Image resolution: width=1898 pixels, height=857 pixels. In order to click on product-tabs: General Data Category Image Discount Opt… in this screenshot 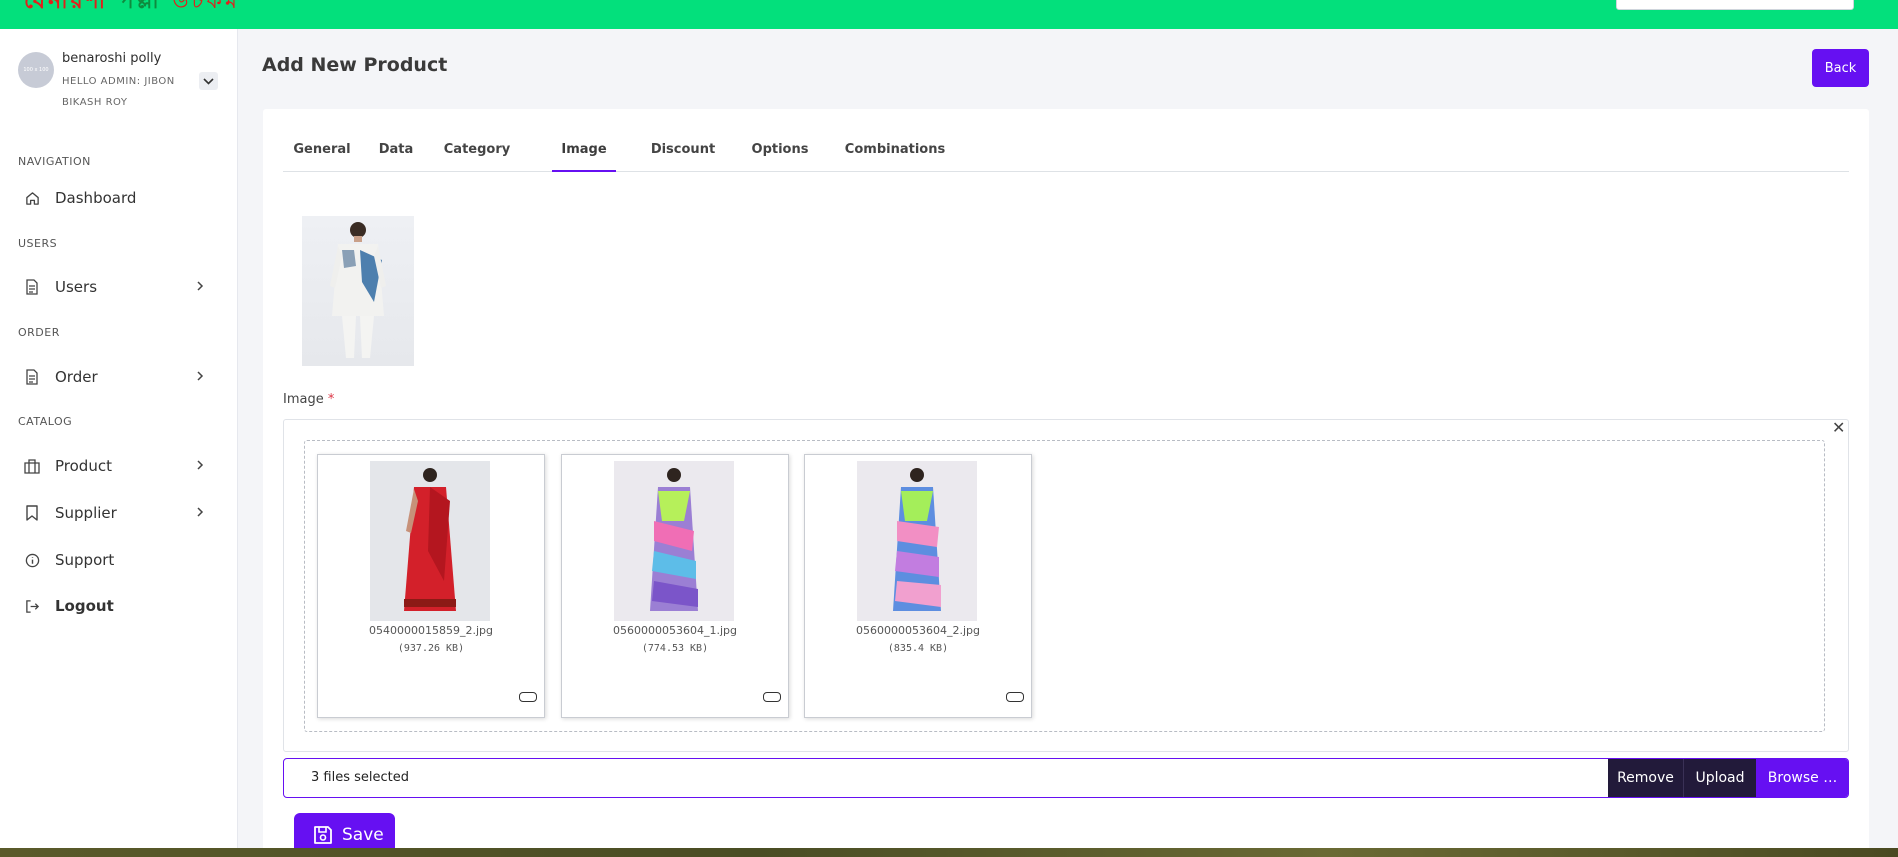, I will do `click(1066, 155)`.